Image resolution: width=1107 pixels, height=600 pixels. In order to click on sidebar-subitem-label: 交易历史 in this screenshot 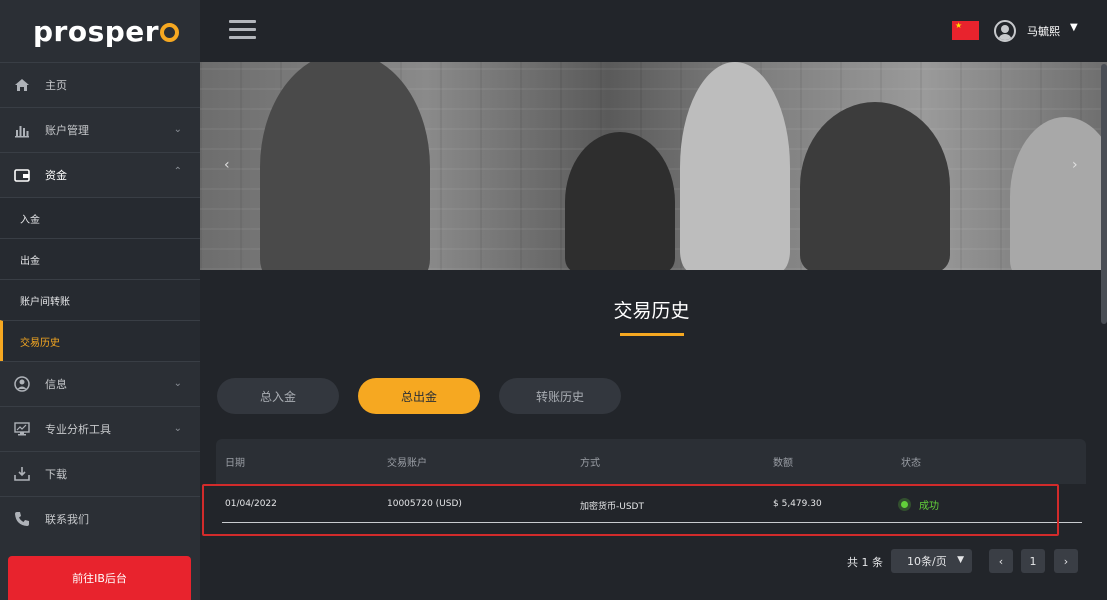, I will do `click(40, 343)`.